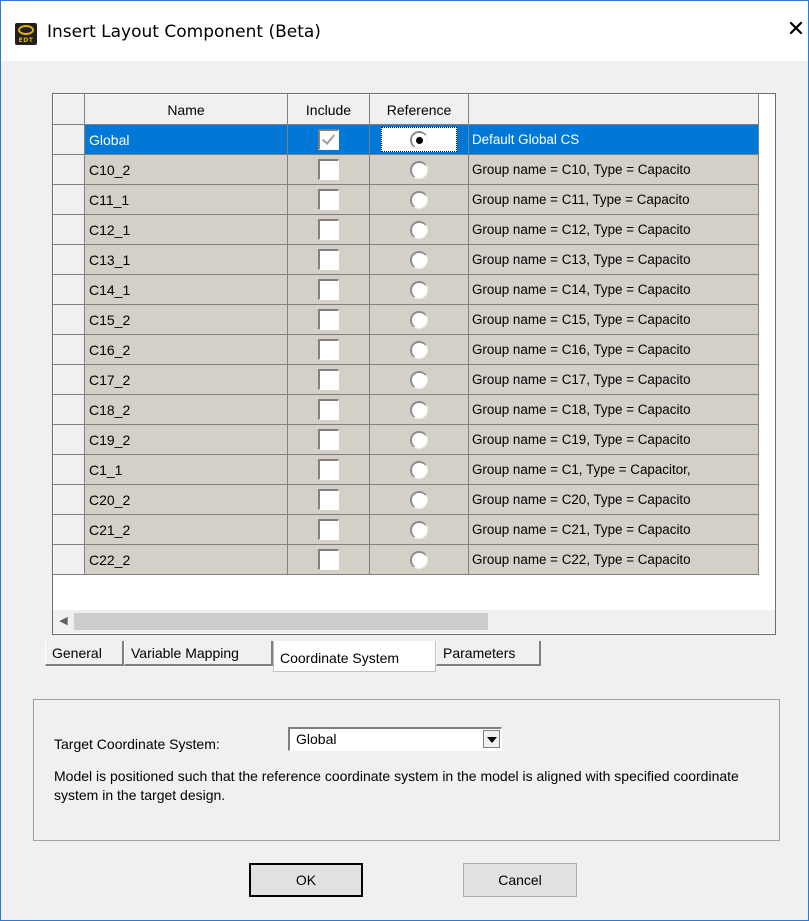  Describe the element at coordinates (613, 499) in the screenshot. I see `cell-description: Group name = C20, Type = Capacito` at that location.